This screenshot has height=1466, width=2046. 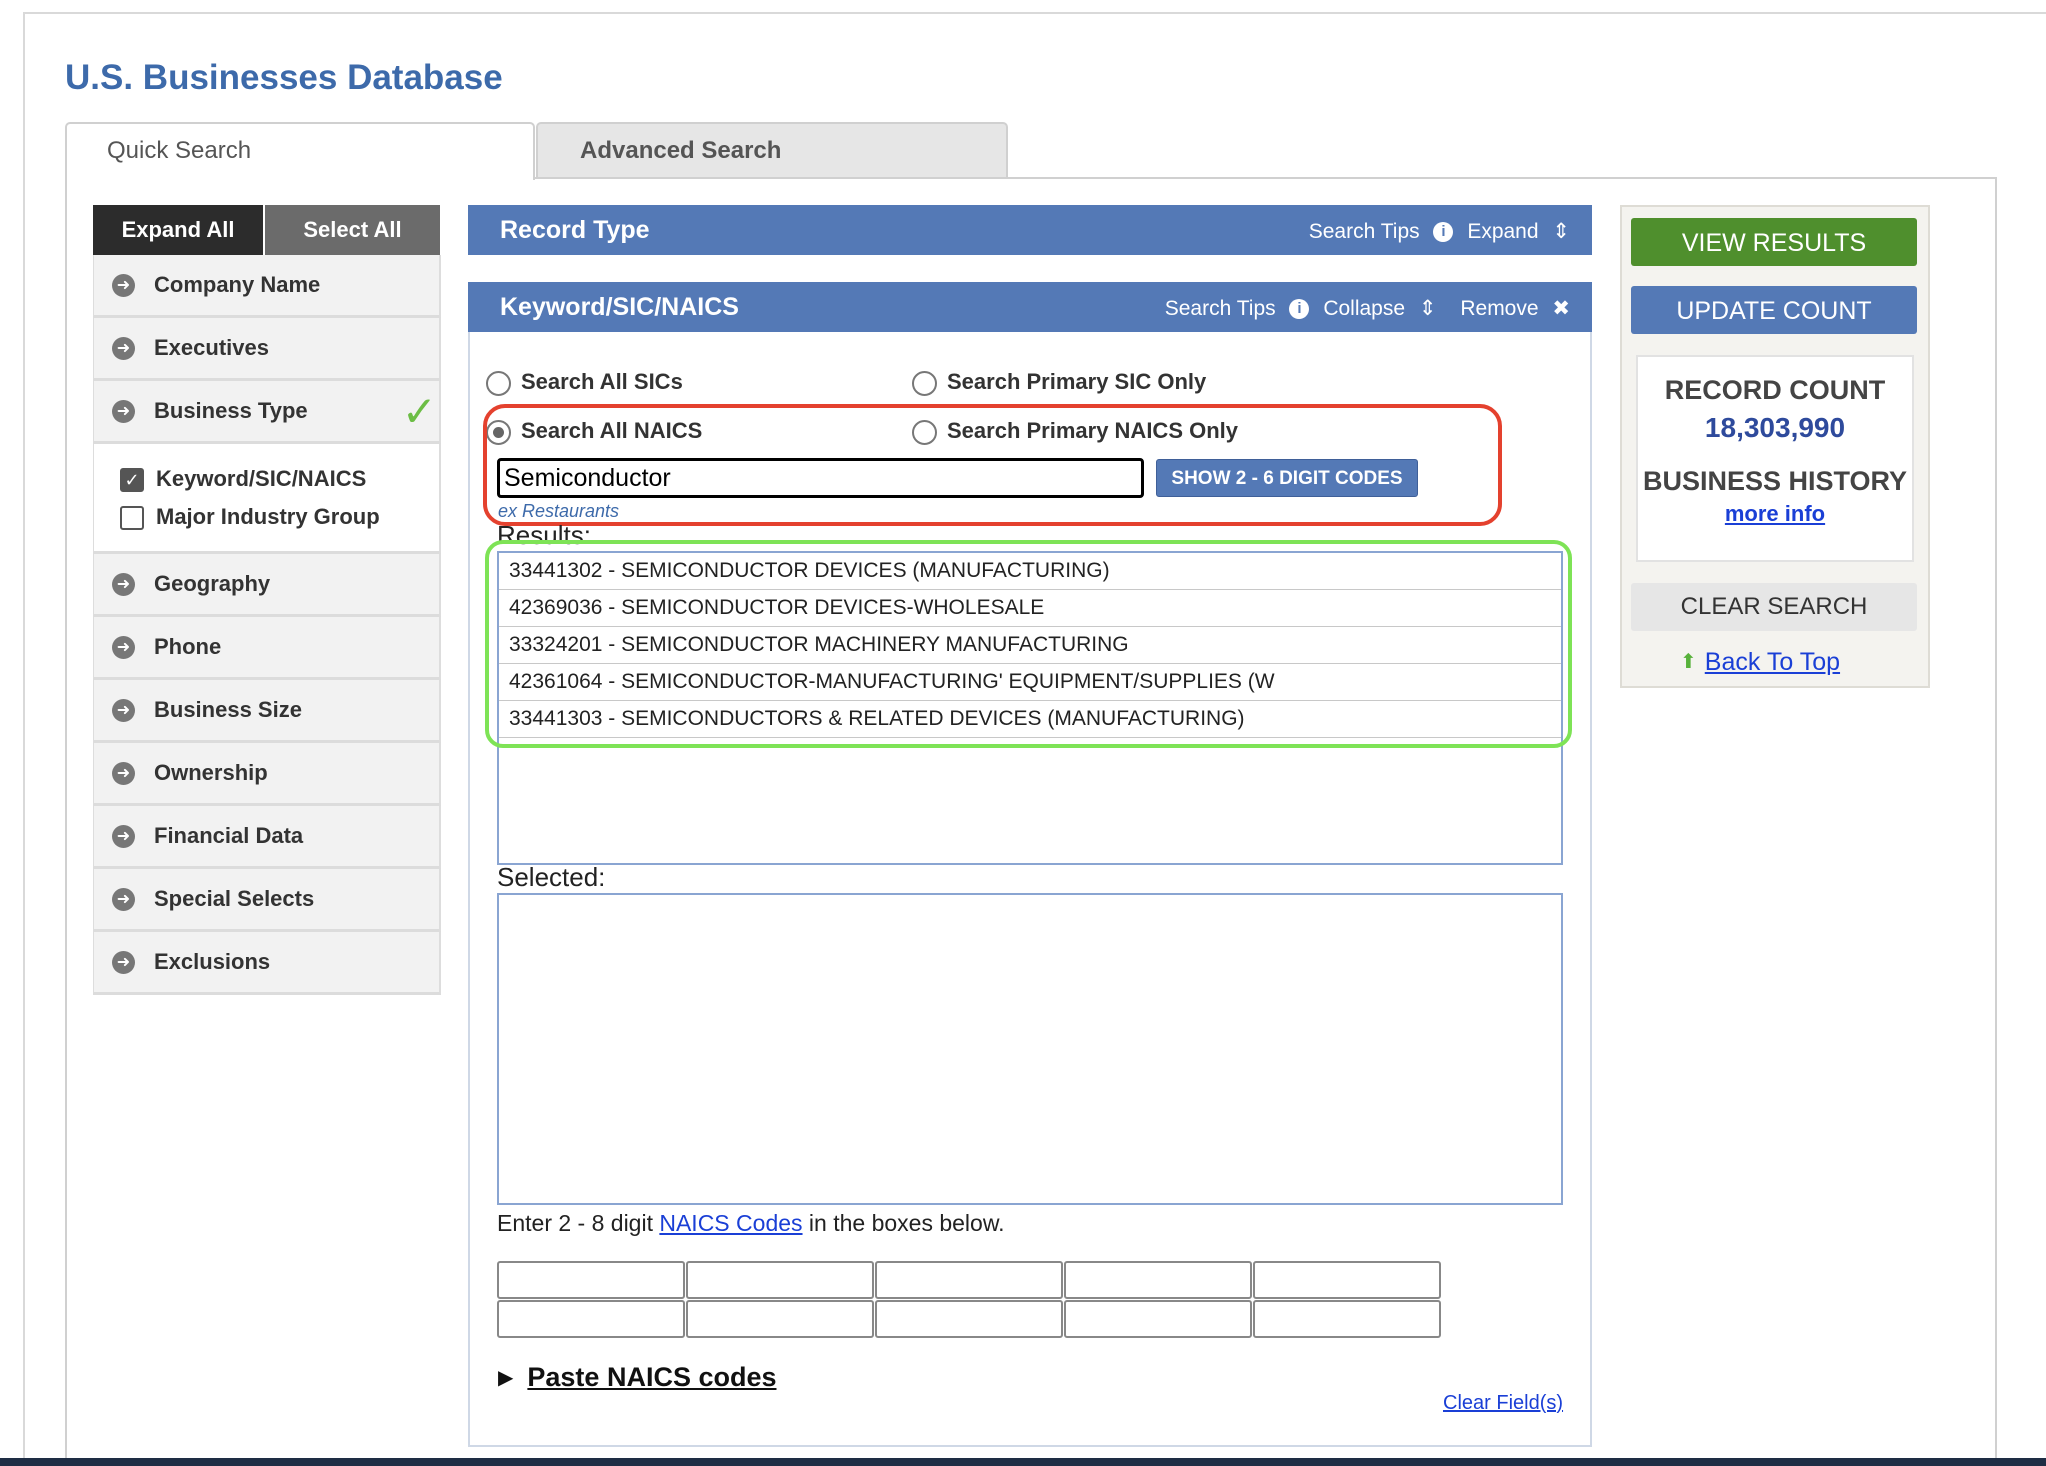 I want to click on instruction-suffix: in the boxes below., so click(x=903, y=1223).